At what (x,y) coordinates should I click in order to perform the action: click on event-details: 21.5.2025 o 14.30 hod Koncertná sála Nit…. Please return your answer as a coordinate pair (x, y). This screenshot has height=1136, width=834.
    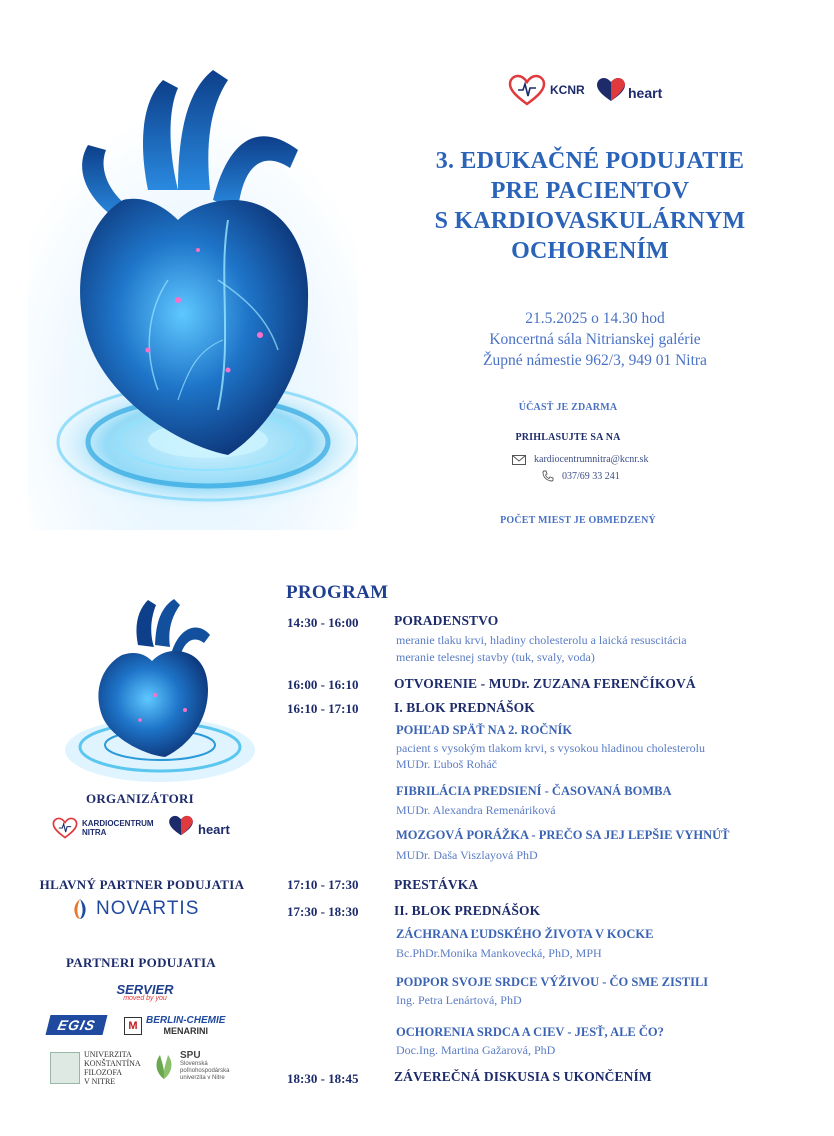
    Looking at the image, I should click on (595, 339).